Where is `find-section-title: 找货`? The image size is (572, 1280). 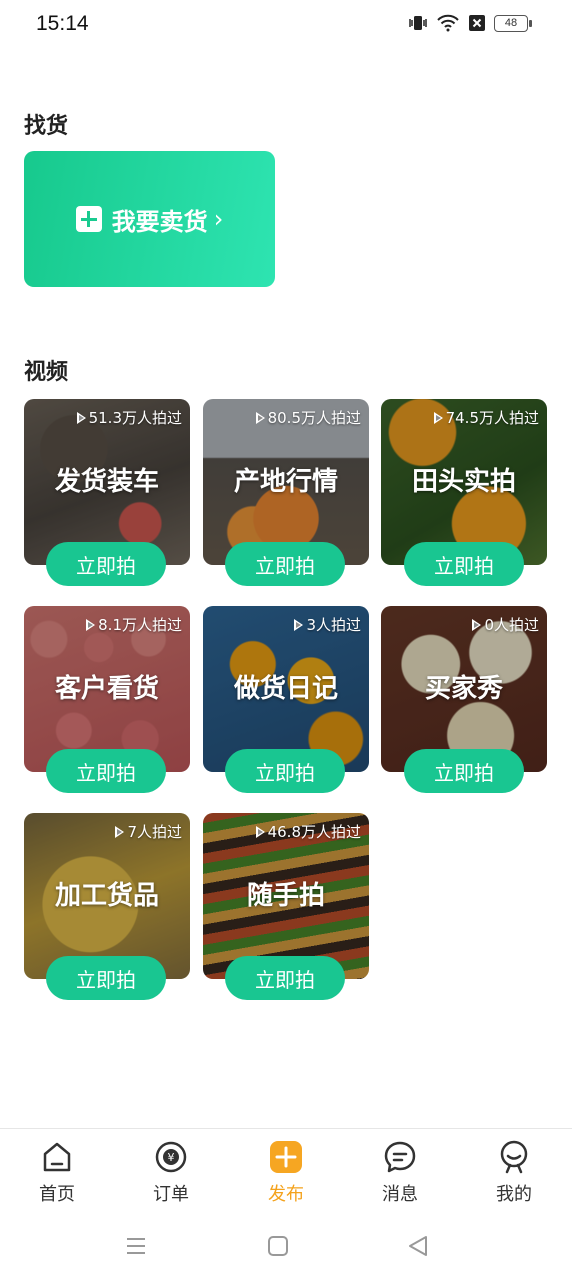
find-section-title: 找货 is located at coordinates (46, 126).